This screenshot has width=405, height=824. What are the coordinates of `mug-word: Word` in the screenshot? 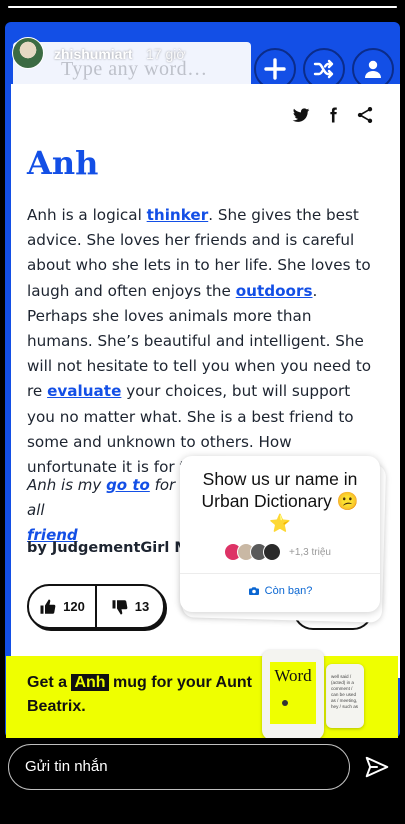 It's located at (293, 675).